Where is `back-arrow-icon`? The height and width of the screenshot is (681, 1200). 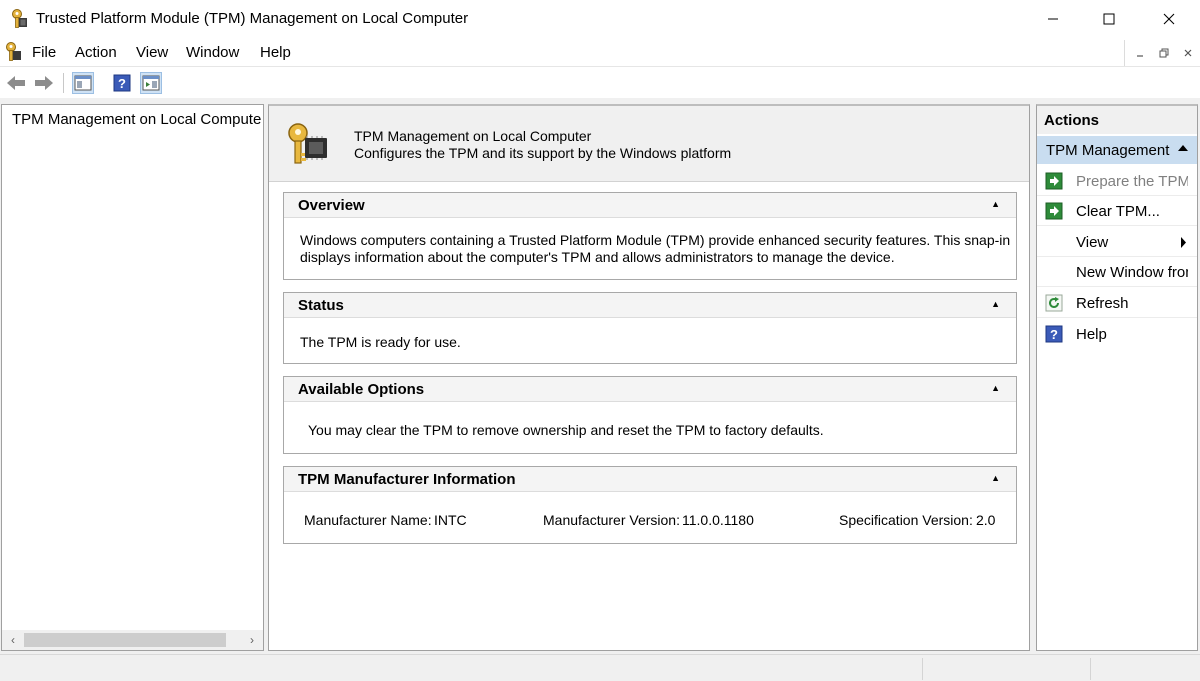
back-arrow-icon is located at coordinates (16, 83).